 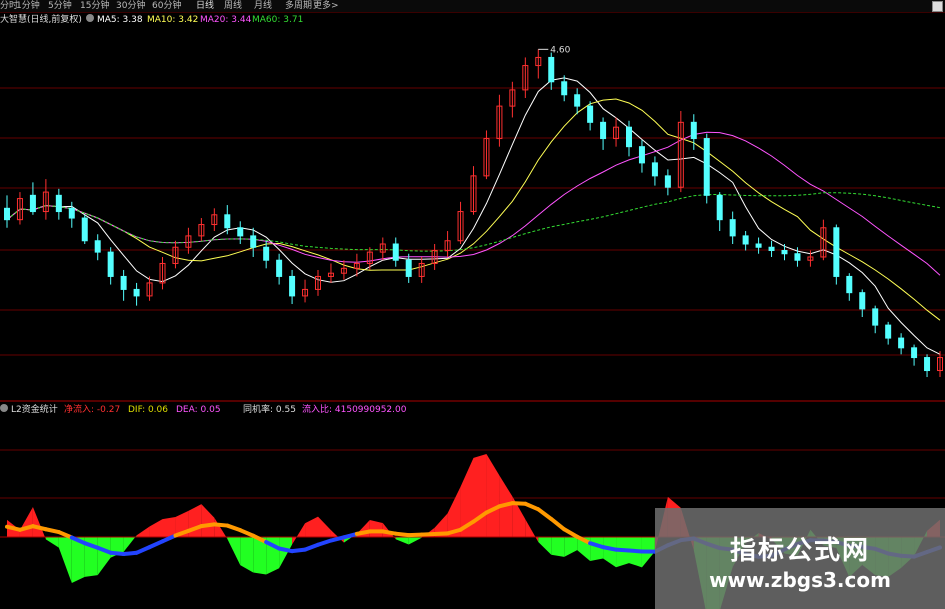 I want to click on net-inflow-label: 净流入: -0.27, so click(x=92, y=410).